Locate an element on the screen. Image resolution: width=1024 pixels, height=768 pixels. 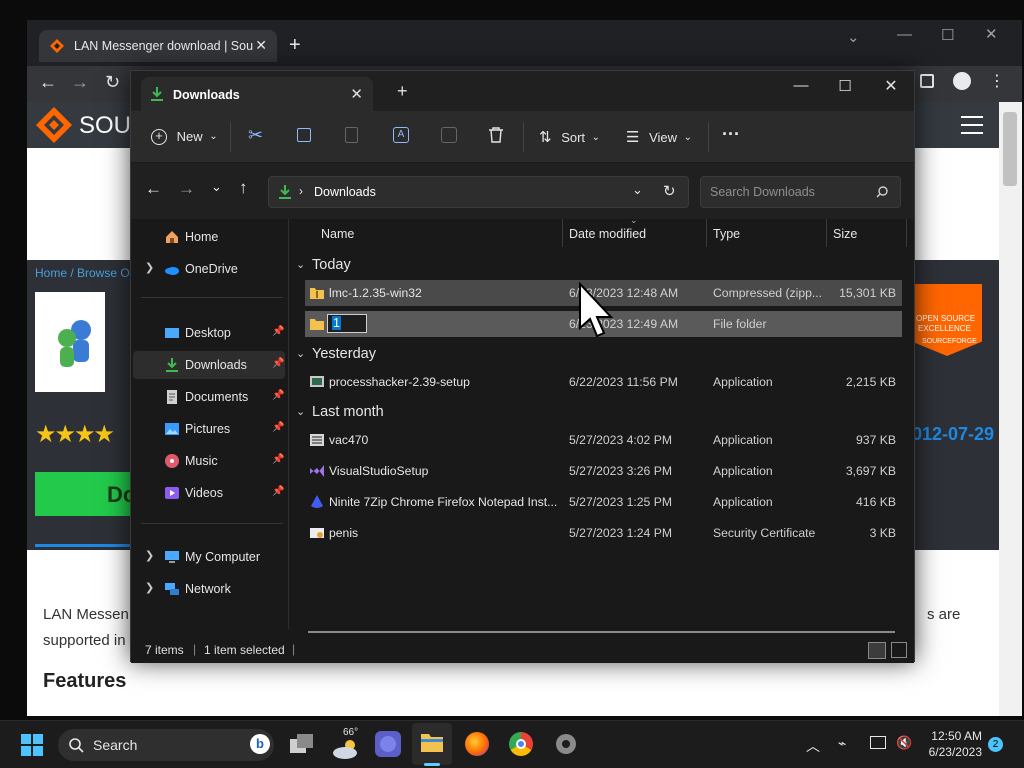
address-history-icon: ⌄ is located at coordinates (637, 190).